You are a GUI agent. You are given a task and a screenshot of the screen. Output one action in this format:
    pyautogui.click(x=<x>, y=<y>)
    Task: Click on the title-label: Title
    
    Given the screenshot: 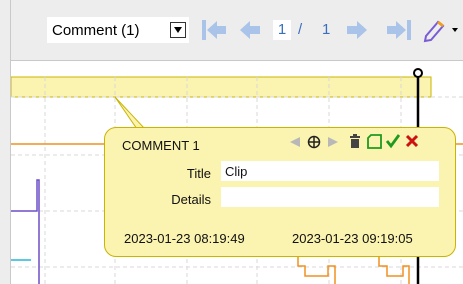 What is the action you would take?
    pyautogui.click(x=198, y=173)
    